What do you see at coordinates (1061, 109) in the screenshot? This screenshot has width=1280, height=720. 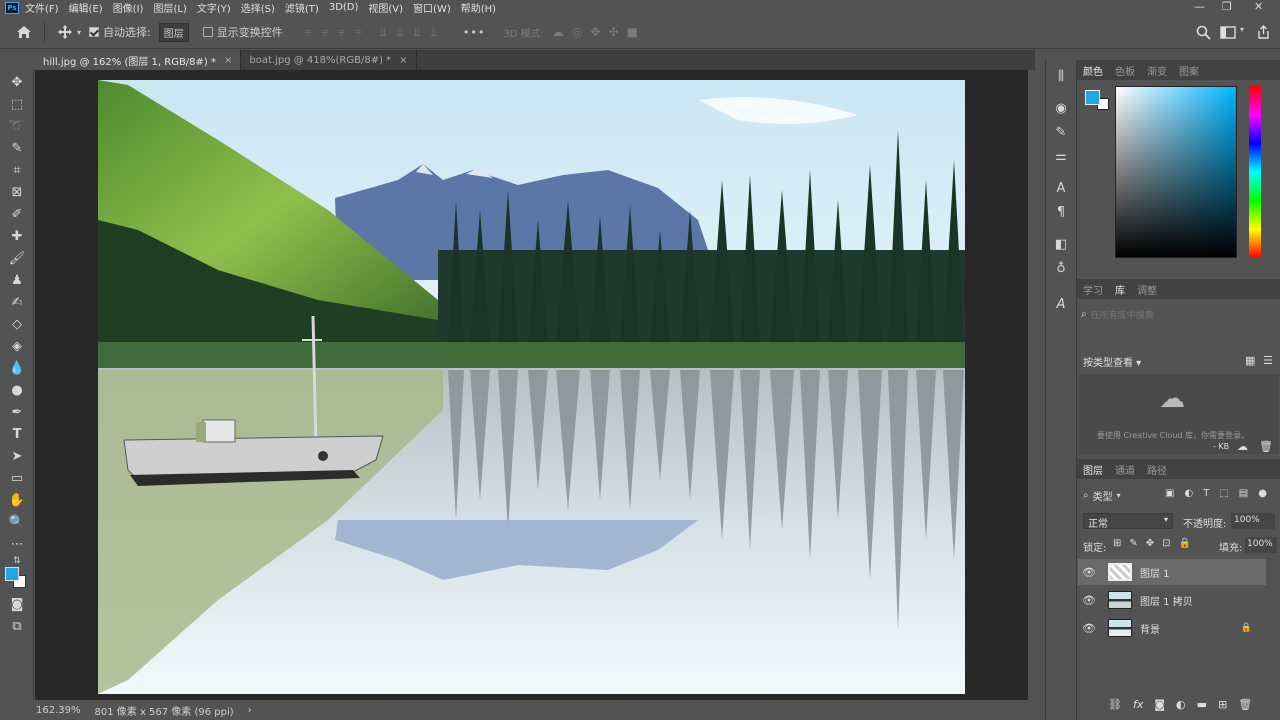 I see `learn-panel-icon: ◉` at bounding box center [1061, 109].